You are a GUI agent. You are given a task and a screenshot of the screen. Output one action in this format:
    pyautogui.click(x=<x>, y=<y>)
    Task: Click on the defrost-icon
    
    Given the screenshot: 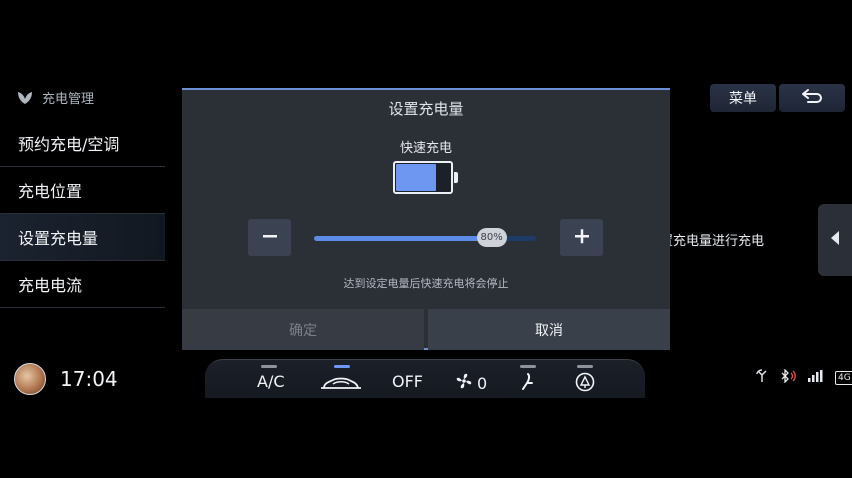 What is the action you would take?
    pyautogui.click(x=585, y=384)
    